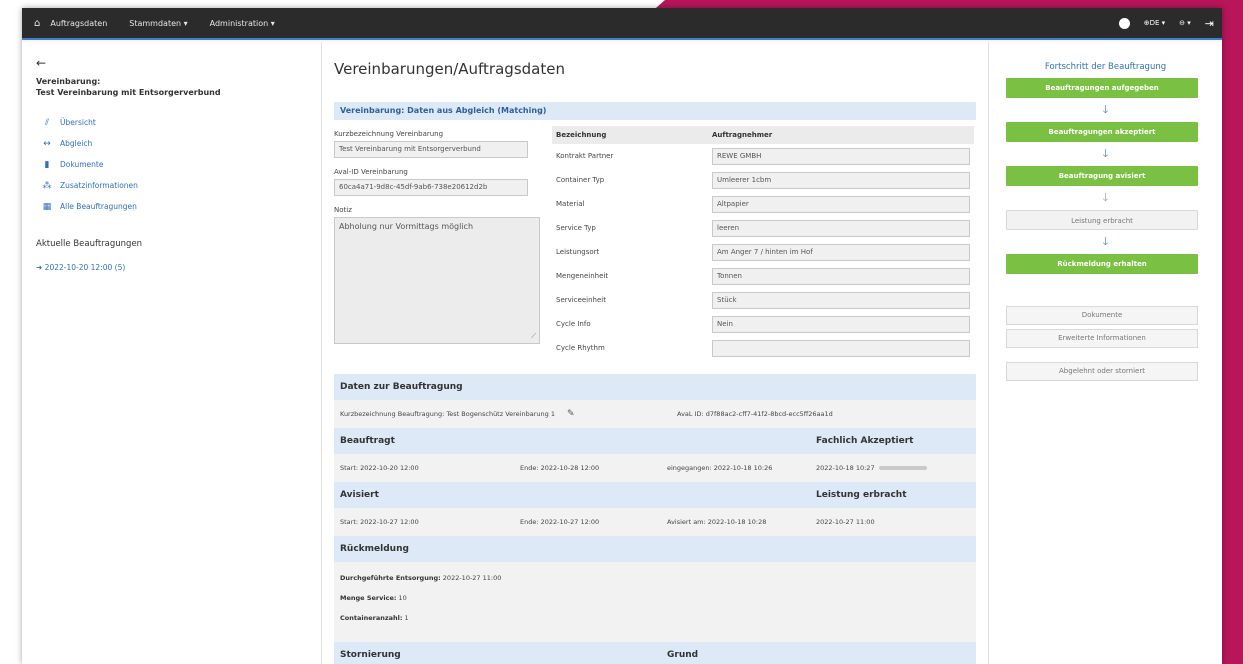 The height and width of the screenshot is (664, 1243). Describe the element at coordinates (841, 228) in the screenshot. I see `row-value-field: leeren` at that location.